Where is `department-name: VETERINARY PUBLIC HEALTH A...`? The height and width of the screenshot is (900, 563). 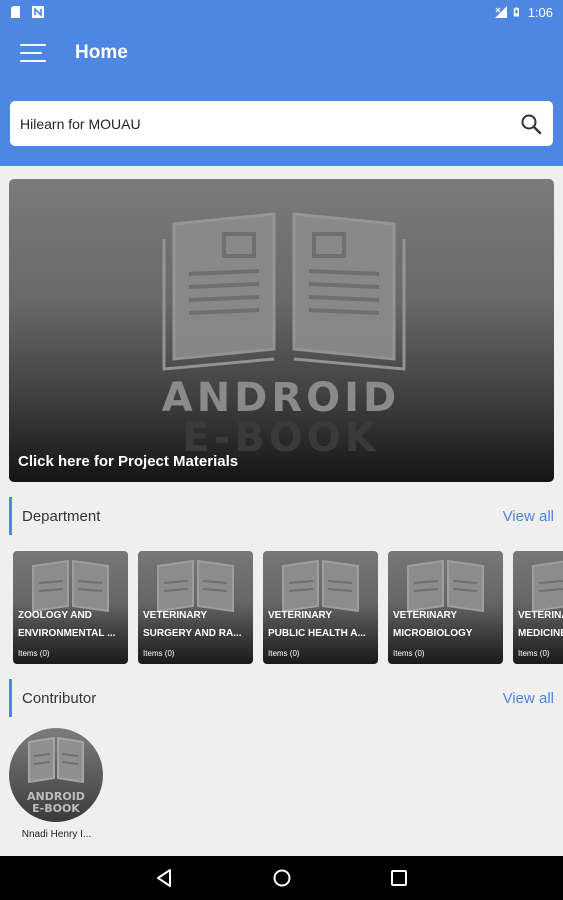
department-name: VETERINARY PUBLIC HEALTH A... is located at coordinates (317, 624).